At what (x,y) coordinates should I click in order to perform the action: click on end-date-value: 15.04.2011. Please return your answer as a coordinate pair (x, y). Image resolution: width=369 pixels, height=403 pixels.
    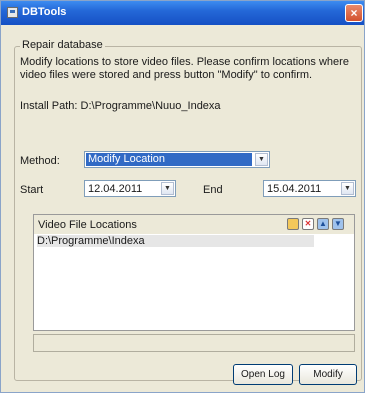
    Looking at the image, I should click on (294, 189).